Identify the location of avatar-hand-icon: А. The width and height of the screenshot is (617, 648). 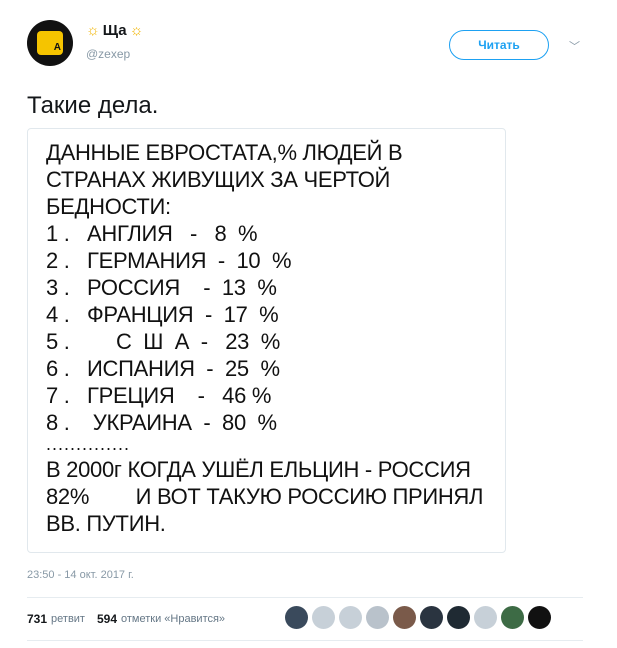
(50, 43).